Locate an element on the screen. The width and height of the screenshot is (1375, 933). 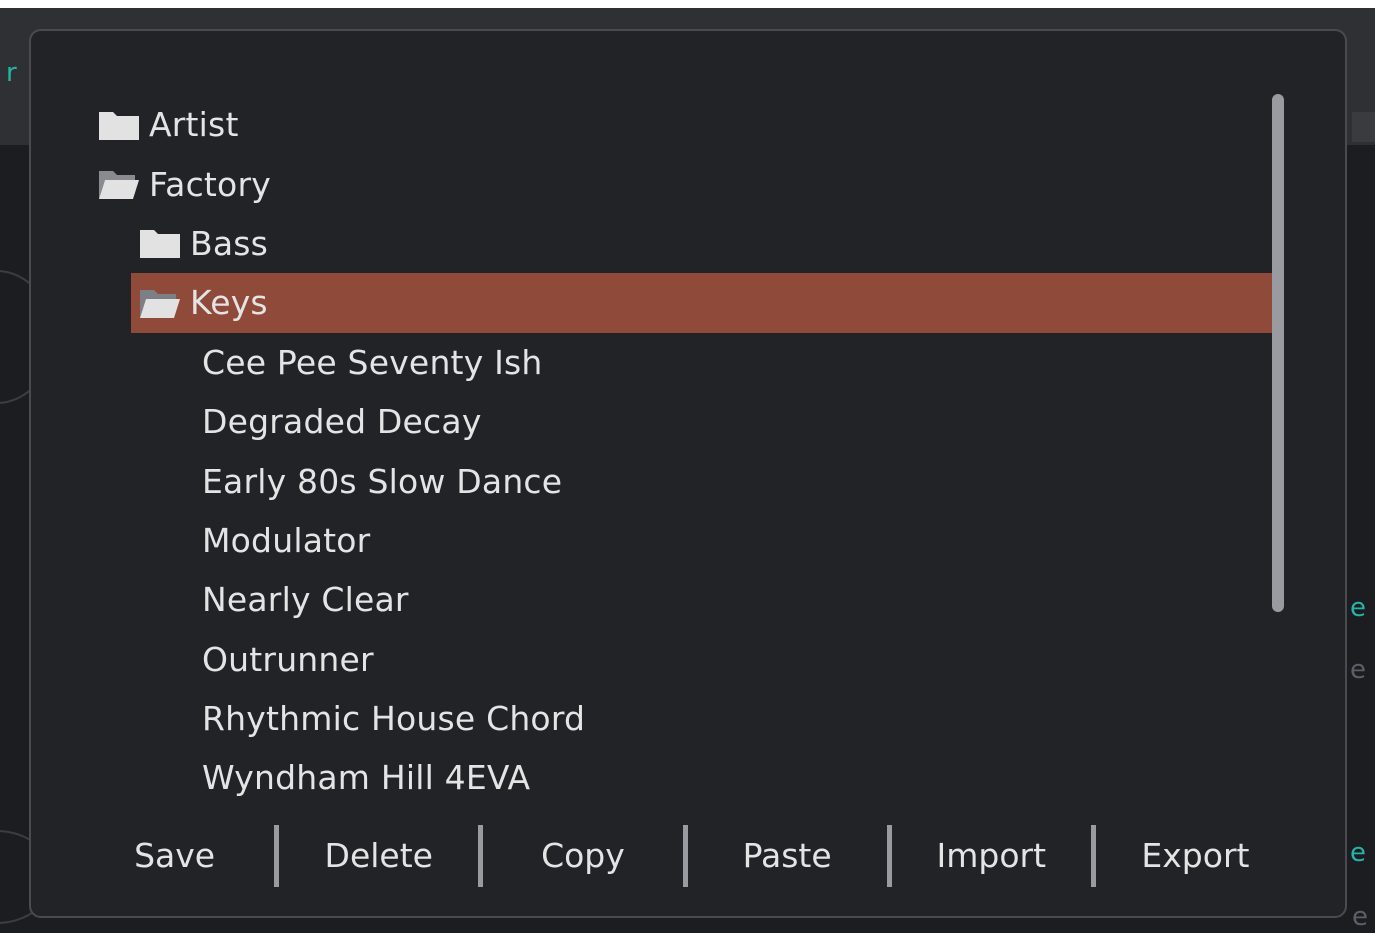
preset-toolbar: Save Delete Copy Paste Import Export is located at coordinates (685, 856).